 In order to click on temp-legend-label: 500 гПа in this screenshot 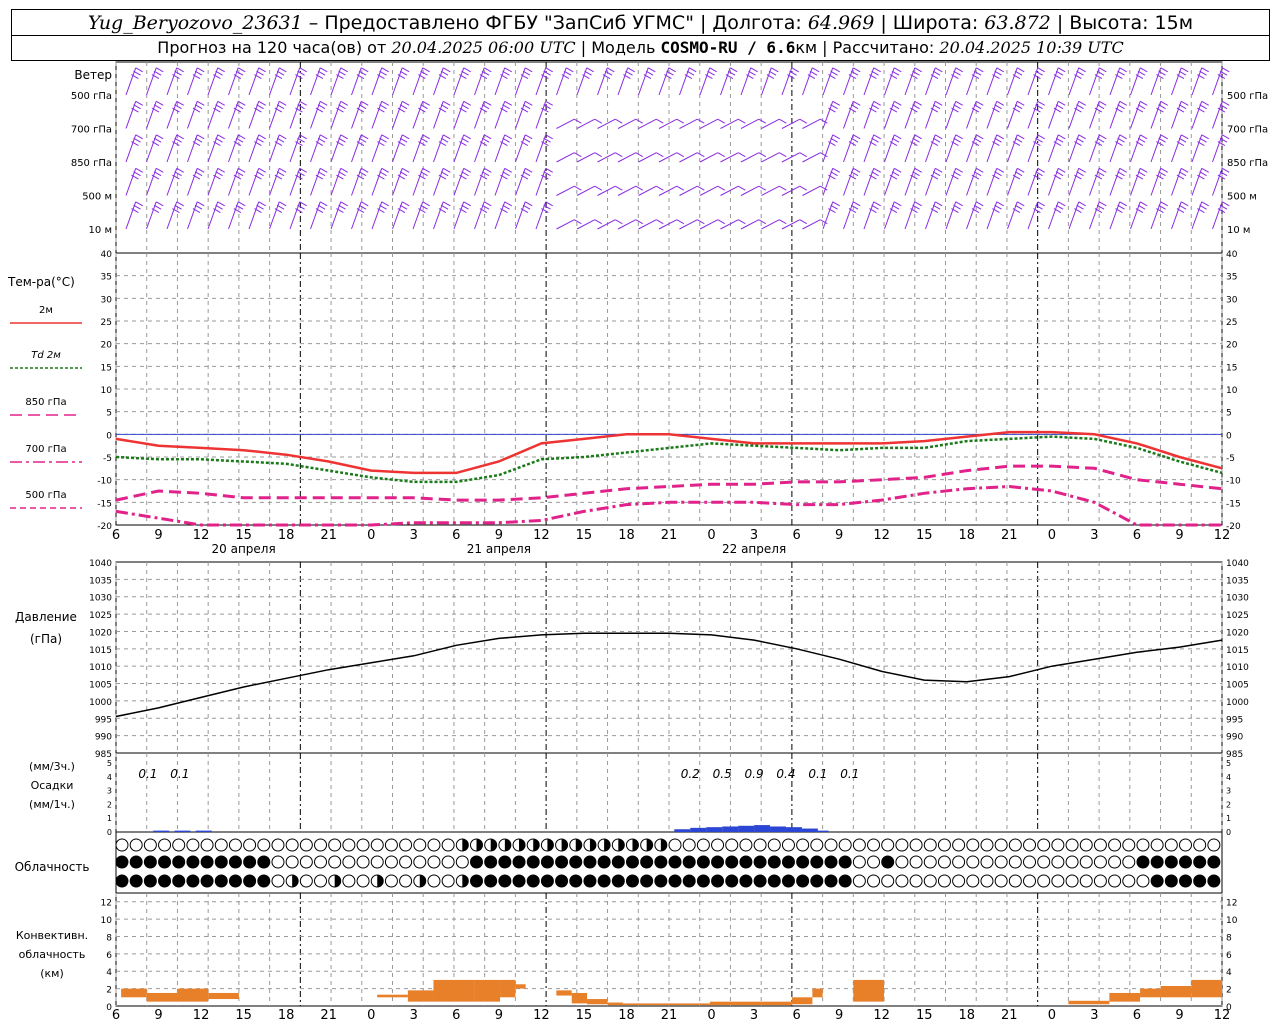, I will do `click(45, 495)`.